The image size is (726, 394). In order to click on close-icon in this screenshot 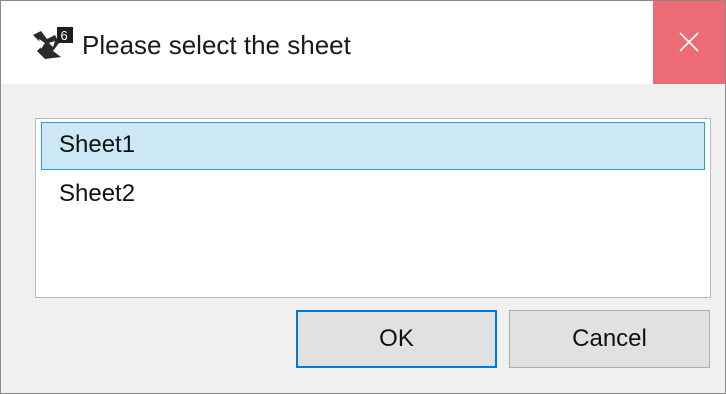, I will do `click(689, 42)`.